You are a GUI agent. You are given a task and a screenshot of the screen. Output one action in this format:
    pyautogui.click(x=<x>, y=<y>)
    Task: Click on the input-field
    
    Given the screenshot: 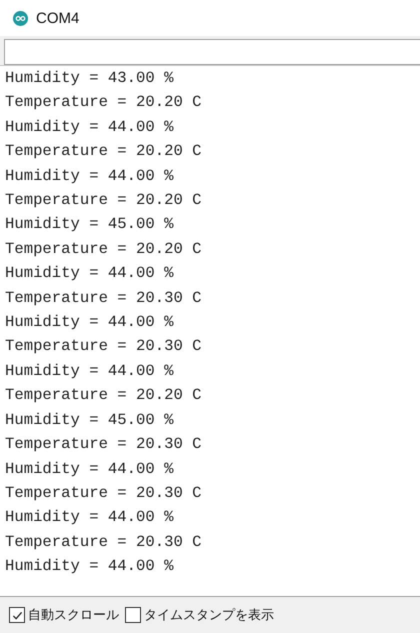 What is the action you would take?
    pyautogui.click(x=212, y=52)
    